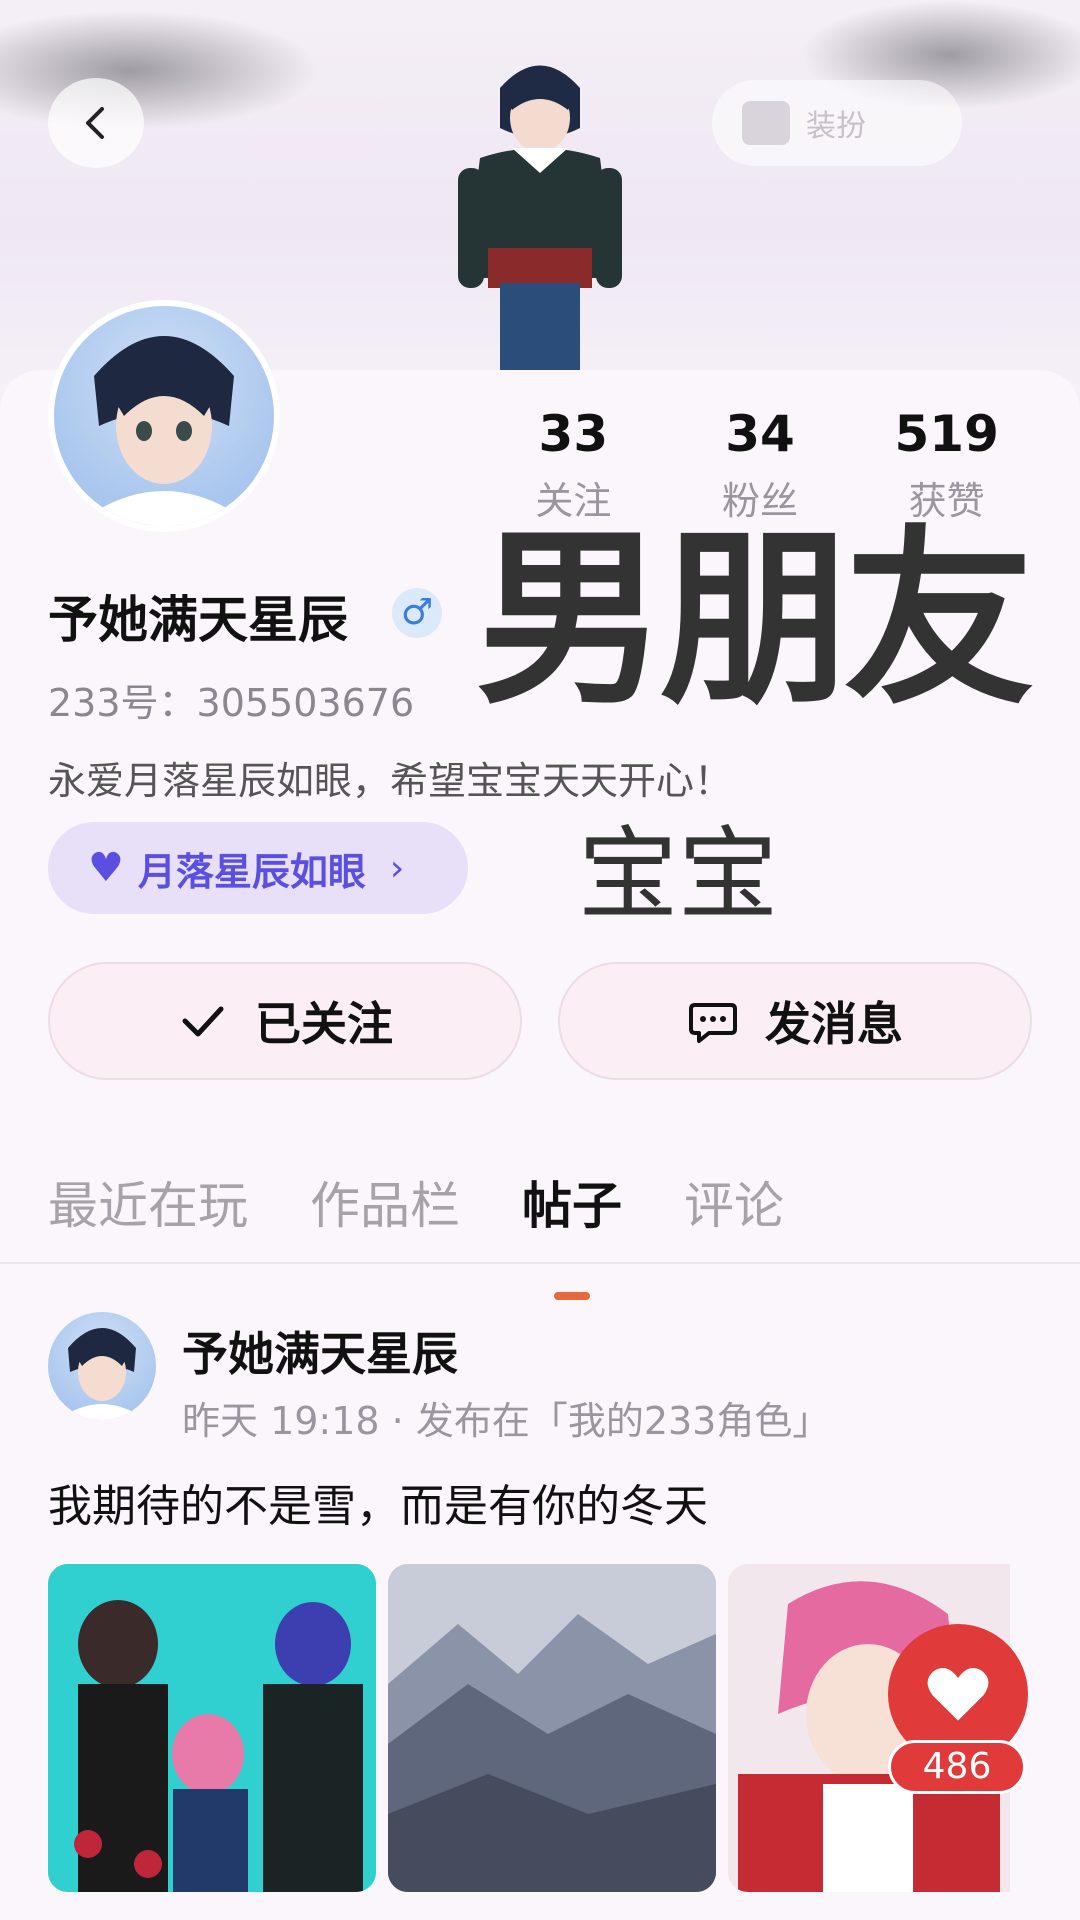 Image resolution: width=1080 pixels, height=1920 pixels. Describe the element at coordinates (572, 1296) in the screenshot. I see `active-tab-indicator` at that location.